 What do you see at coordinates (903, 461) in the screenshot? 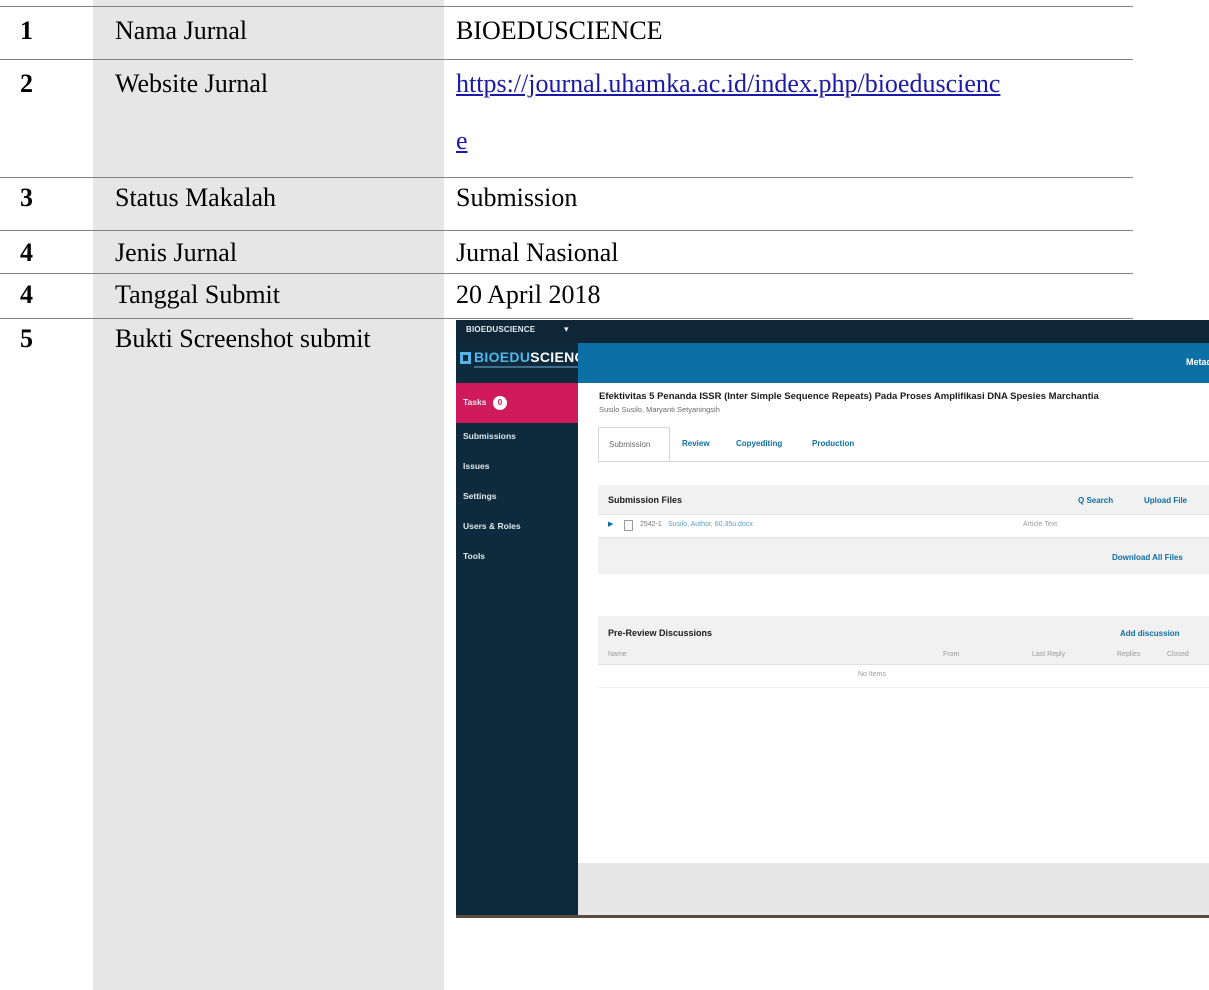
I see `tabs-divider` at bounding box center [903, 461].